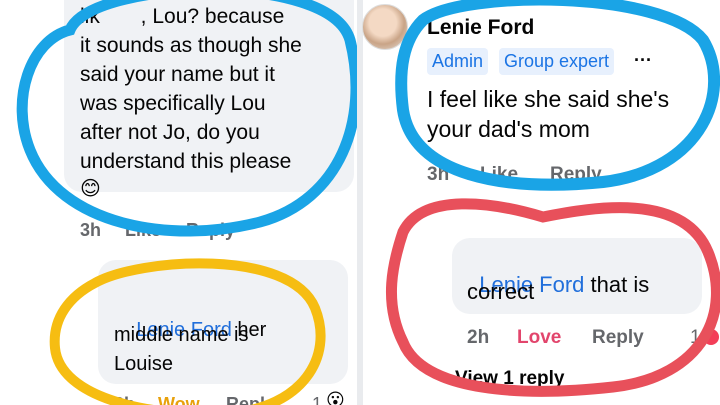 This screenshot has width=720, height=405. What do you see at coordinates (508, 129) in the screenshot?
I see `comment-line: your dad's mom` at bounding box center [508, 129].